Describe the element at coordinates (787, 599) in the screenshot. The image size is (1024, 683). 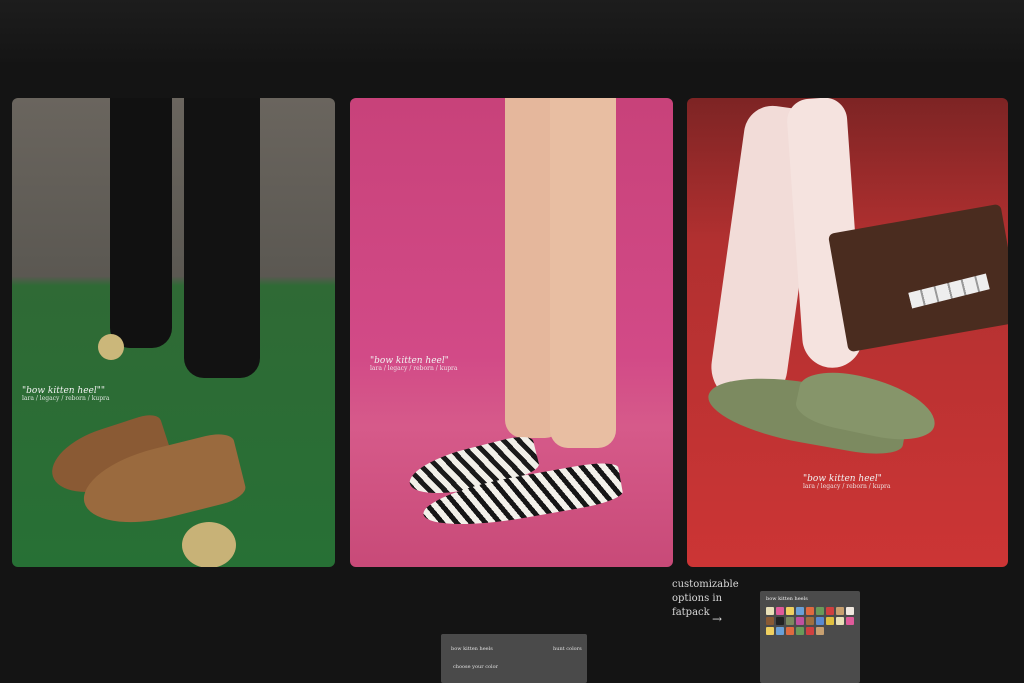
I see `fatpack-title: bow kitten heels` at that location.